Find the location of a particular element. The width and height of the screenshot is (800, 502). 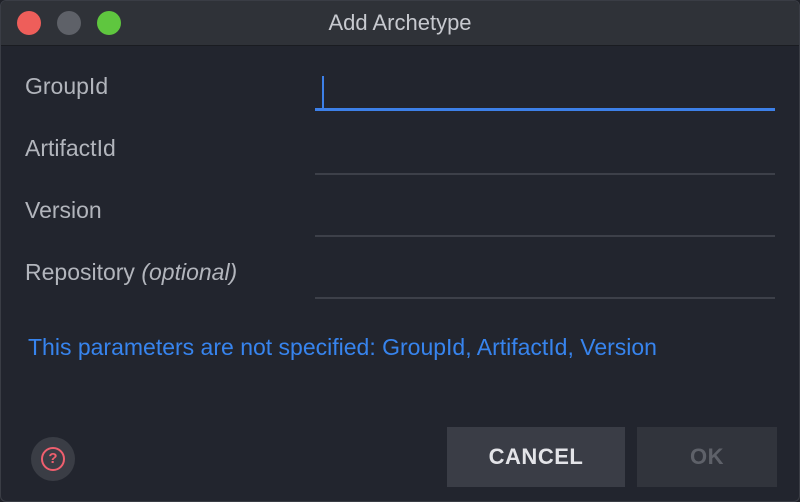

version-field is located at coordinates (545, 219).